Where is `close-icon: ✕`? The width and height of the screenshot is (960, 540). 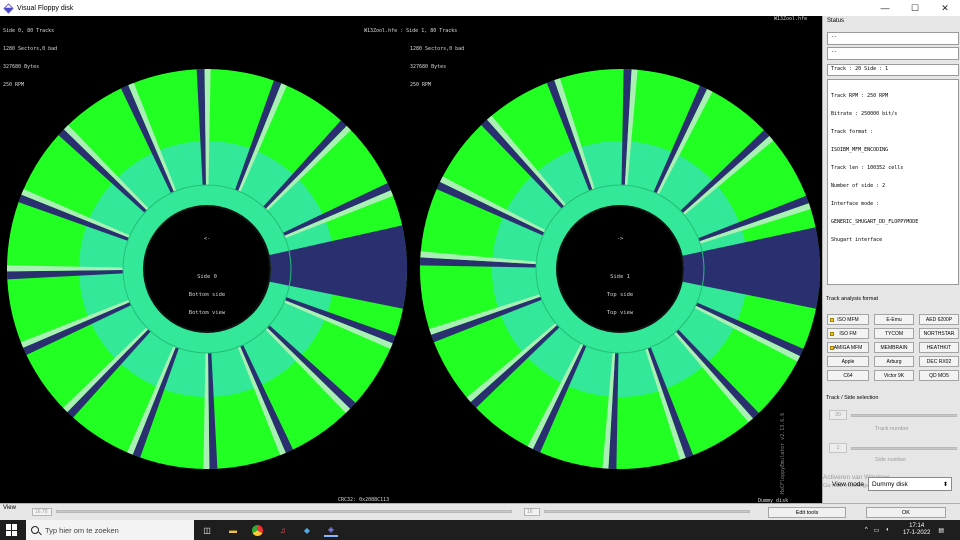
close-icon: ✕ is located at coordinates (945, 8).